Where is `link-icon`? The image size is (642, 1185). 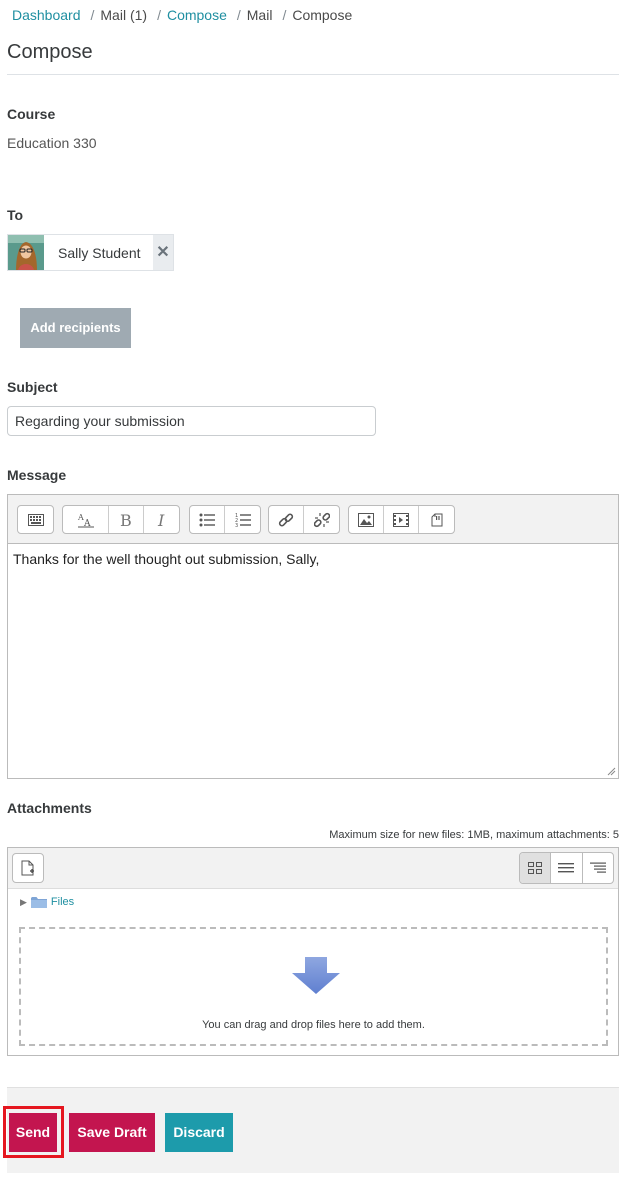 link-icon is located at coordinates (286, 519).